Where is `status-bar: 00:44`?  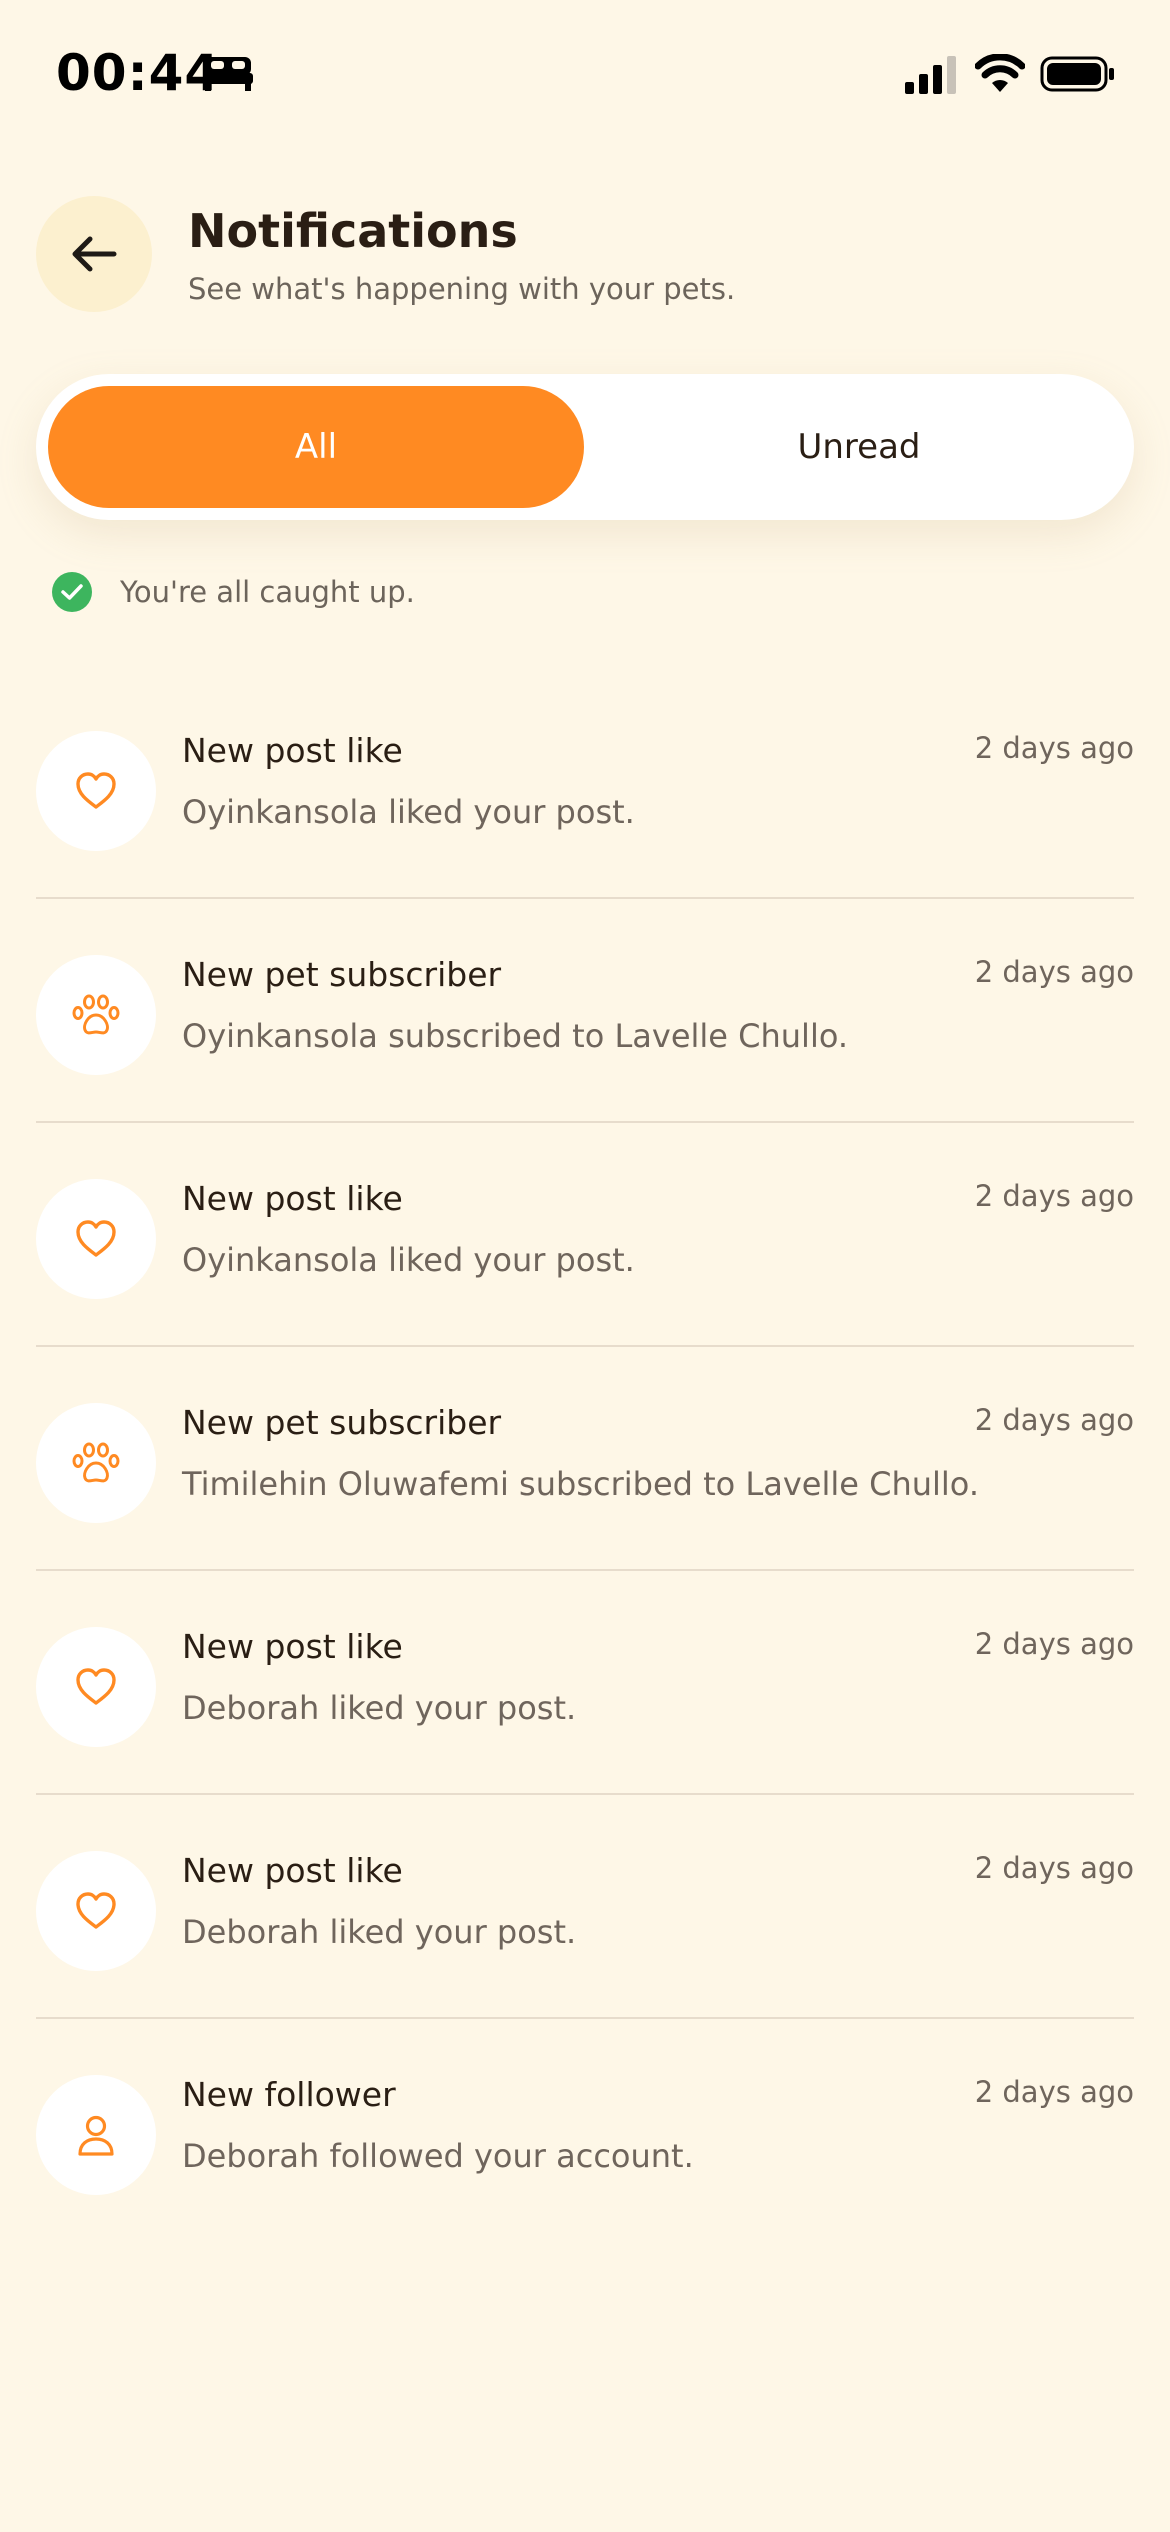
status-bar: 00:44 is located at coordinates (585, 75).